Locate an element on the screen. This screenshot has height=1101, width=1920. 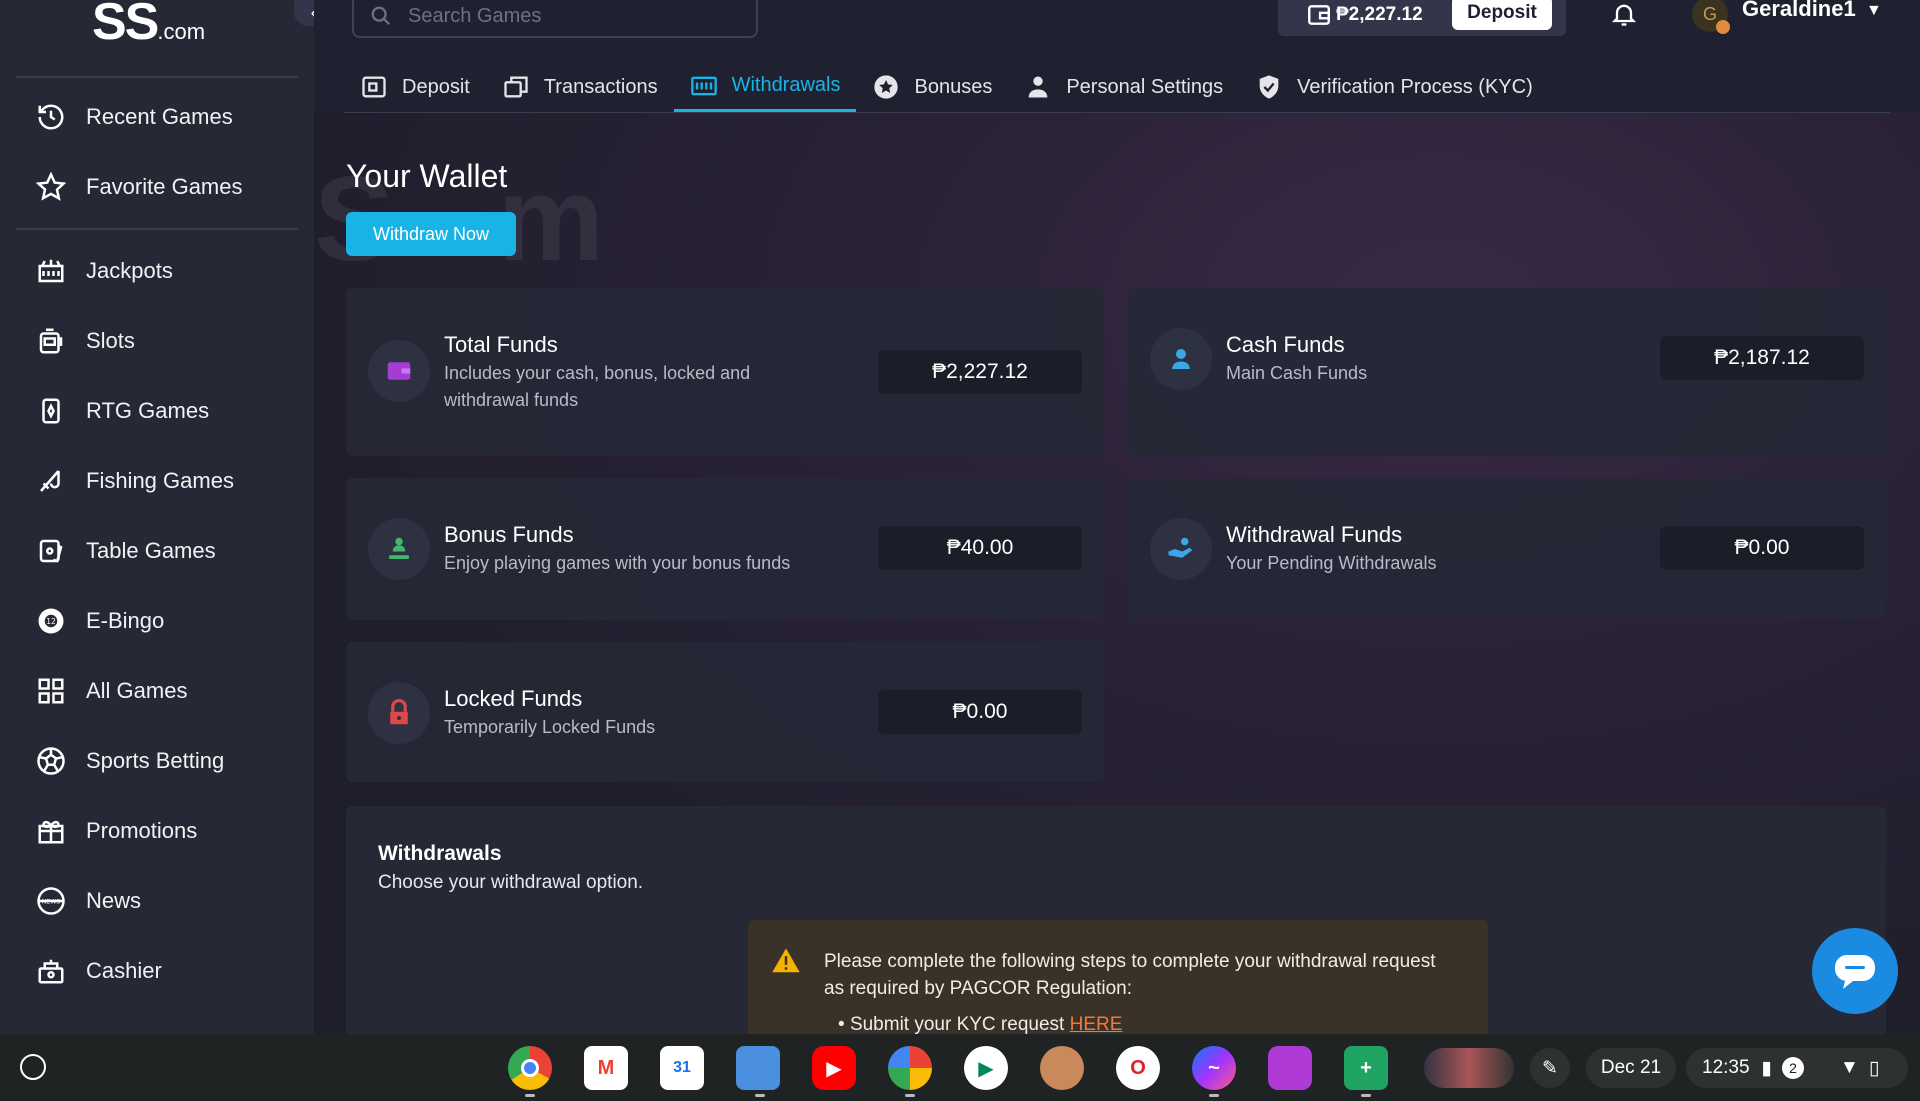
chrome-icon is located at coordinates (530, 1068).